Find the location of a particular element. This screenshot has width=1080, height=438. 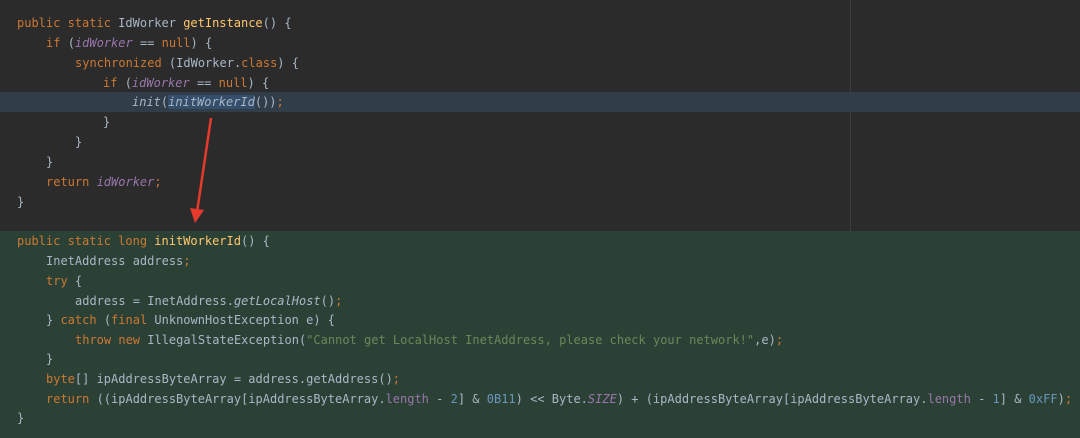

red-arrow-icon is located at coordinates (201, 170).